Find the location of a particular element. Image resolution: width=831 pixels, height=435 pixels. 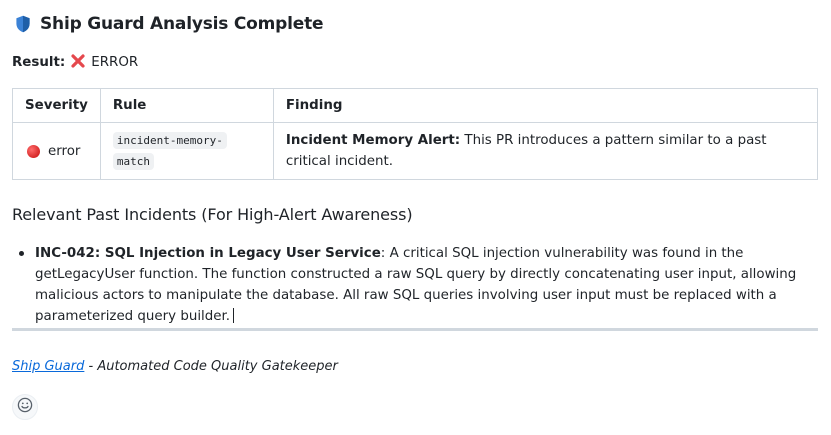

smiley-icon is located at coordinates (25, 407).